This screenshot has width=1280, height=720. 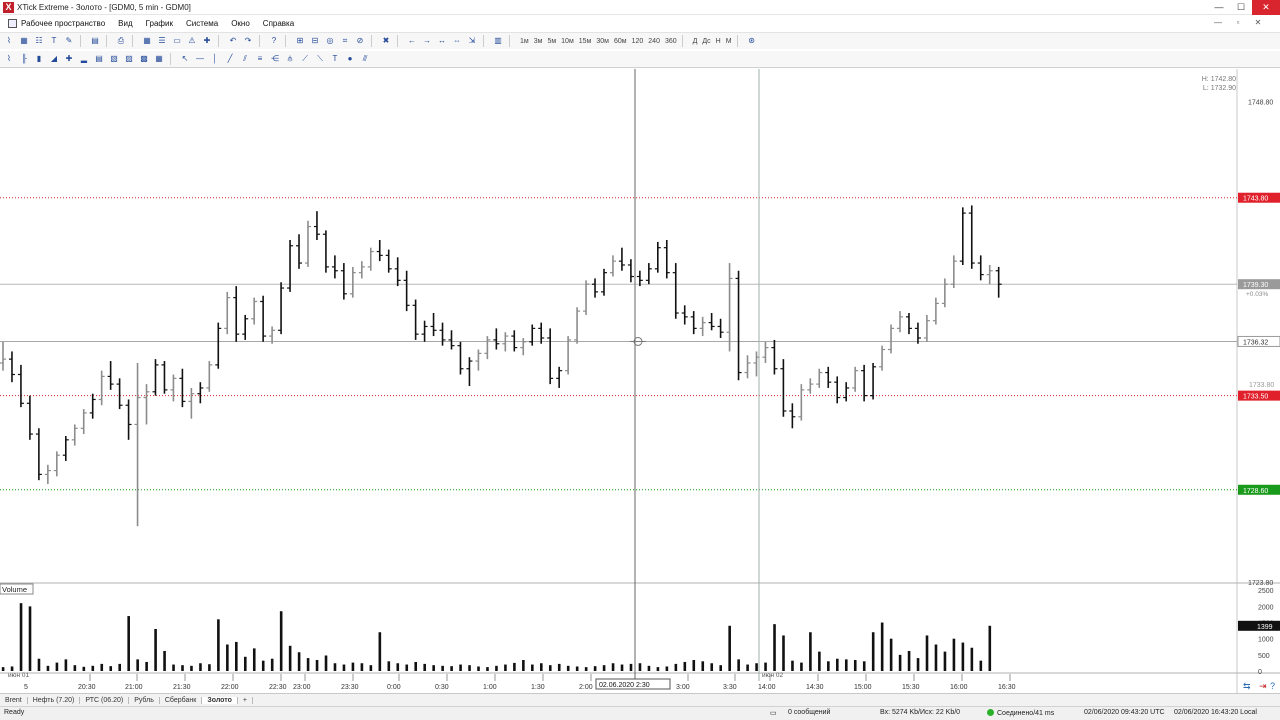 What do you see at coordinates (386, 41) in the screenshot?
I see `delete-icon: ✖` at bounding box center [386, 41].